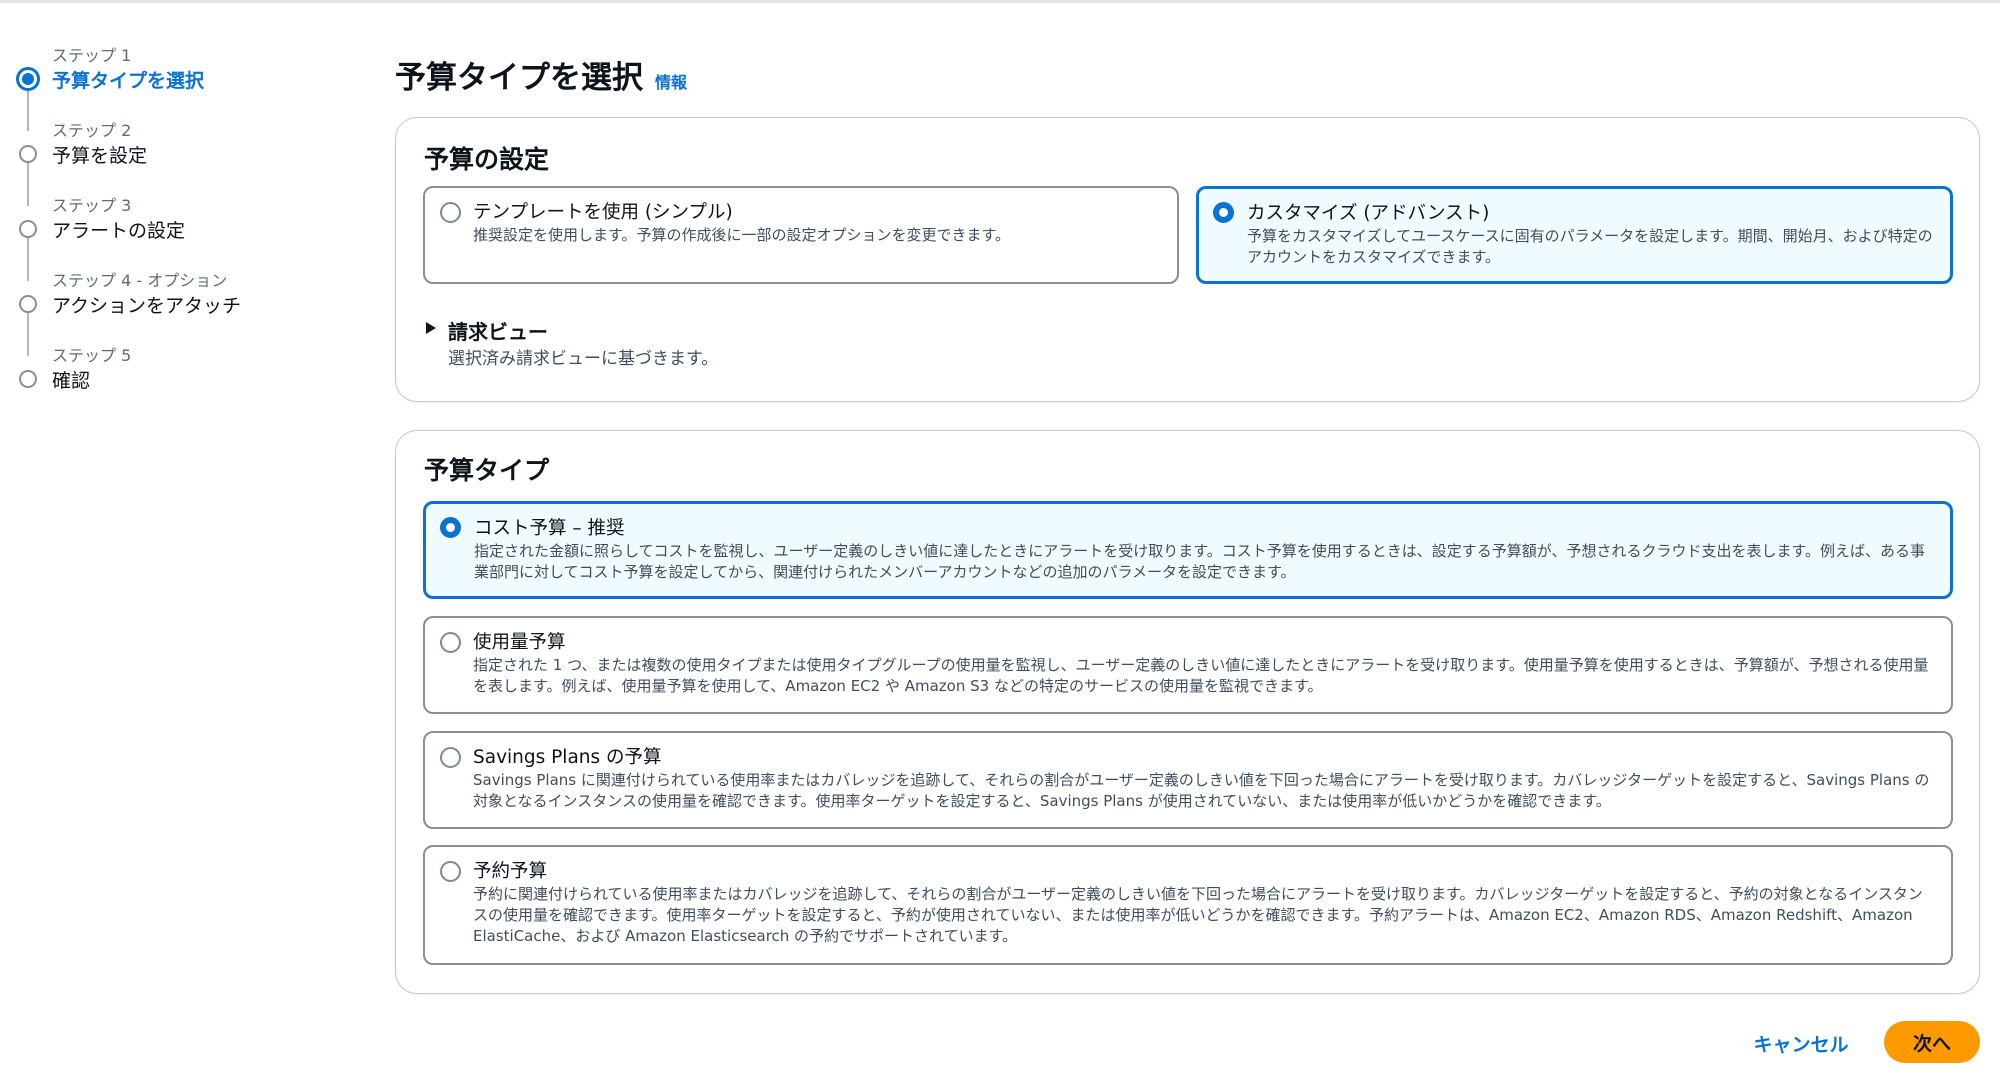  What do you see at coordinates (184, 161) in the screenshot?
I see `step-2: ステップ 2 予算を設定` at bounding box center [184, 161].